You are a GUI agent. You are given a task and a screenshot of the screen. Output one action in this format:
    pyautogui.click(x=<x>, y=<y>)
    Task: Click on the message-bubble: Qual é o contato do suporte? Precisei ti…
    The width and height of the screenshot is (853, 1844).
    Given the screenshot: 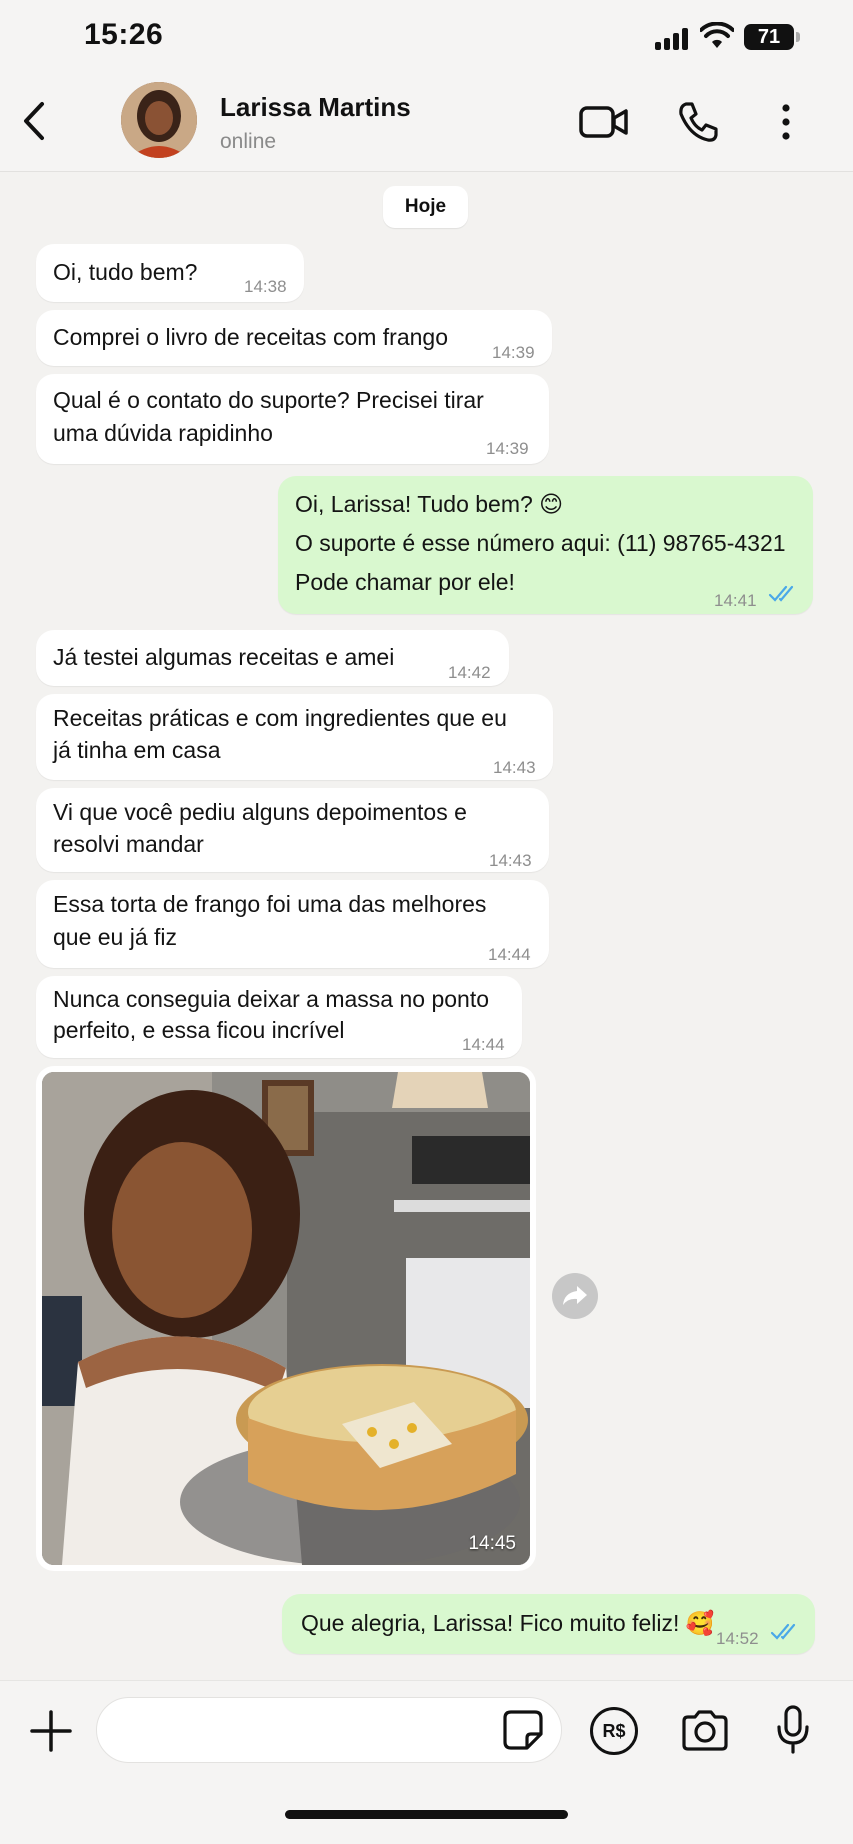 What is the action you would take?
    pyautogui.click(x=292, y=419)
    